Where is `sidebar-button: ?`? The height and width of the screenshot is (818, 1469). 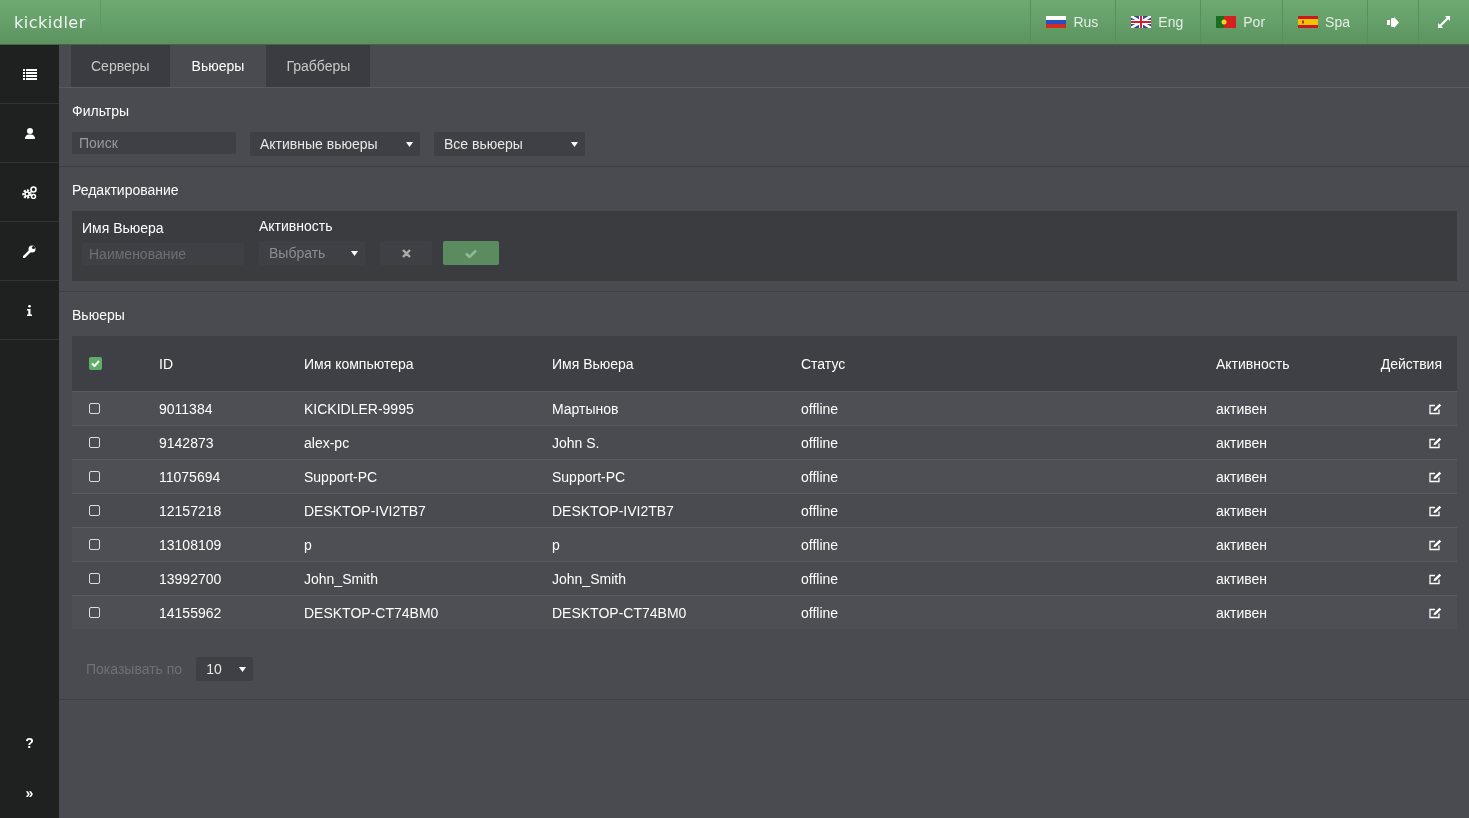
sidebar-button: ? is located at coordinates (29, 743).